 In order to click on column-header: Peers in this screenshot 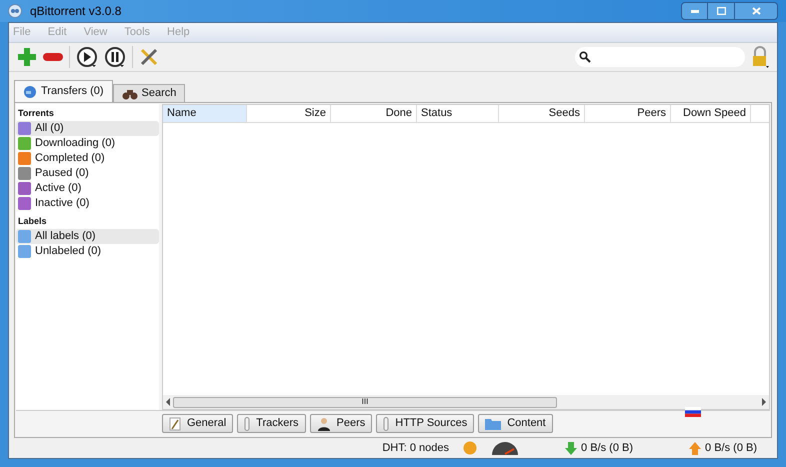, I will do `click(628, 113)`.